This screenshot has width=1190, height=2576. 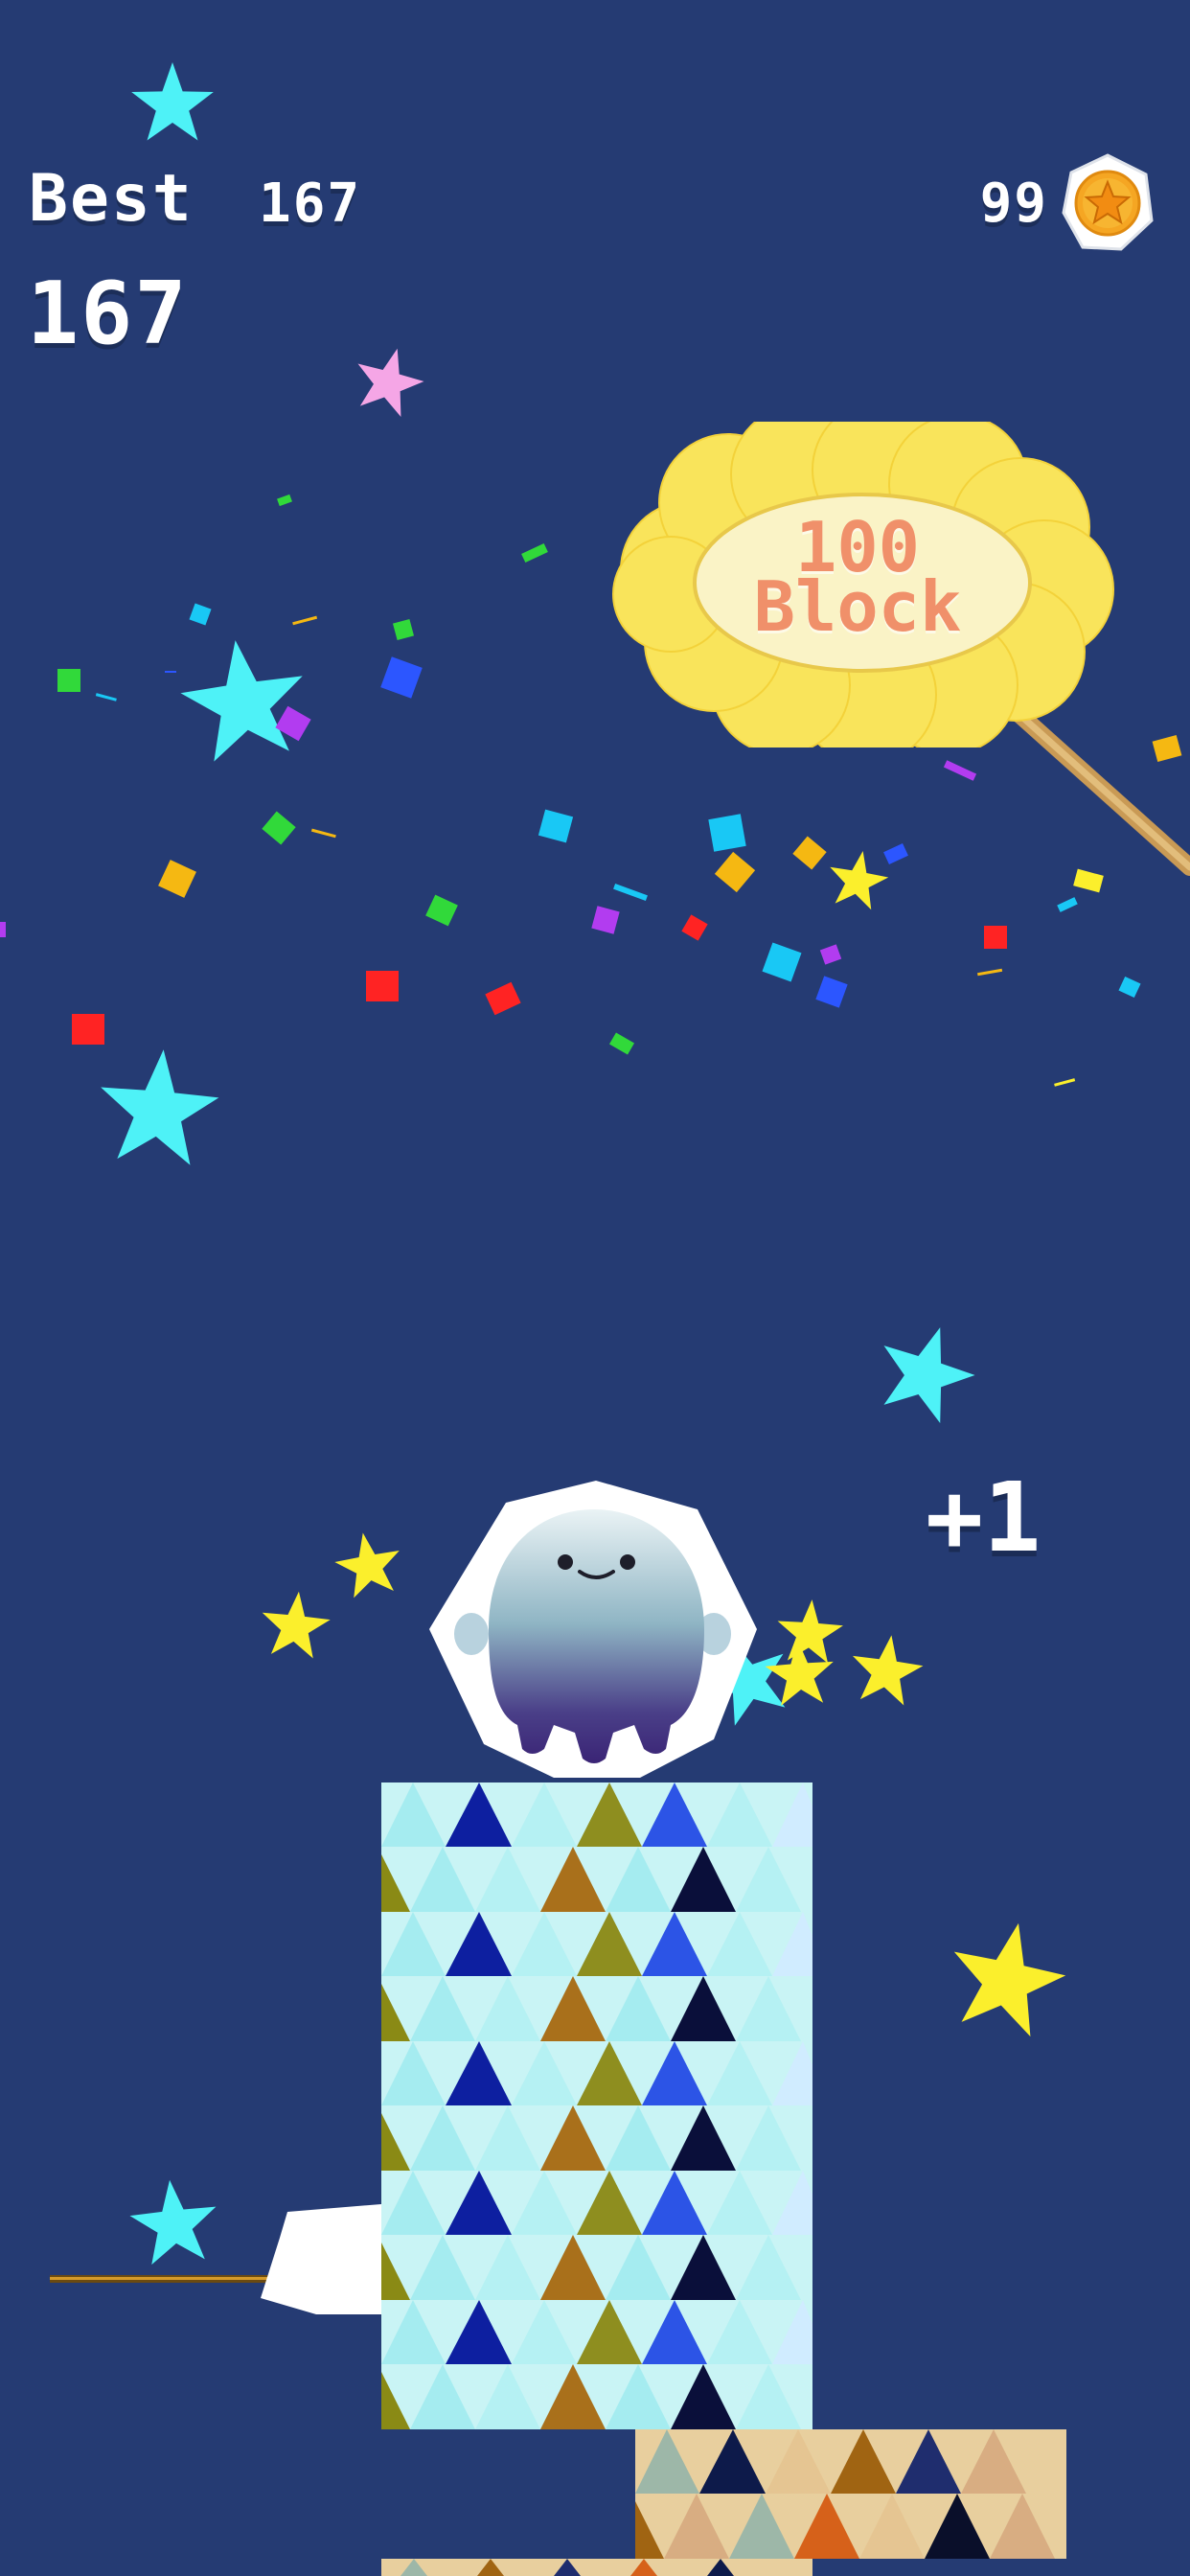 What do you see at coordinates (596, 2105) in the screenshot?
I see `tower-block-main` at bounding box center [596, 2105].